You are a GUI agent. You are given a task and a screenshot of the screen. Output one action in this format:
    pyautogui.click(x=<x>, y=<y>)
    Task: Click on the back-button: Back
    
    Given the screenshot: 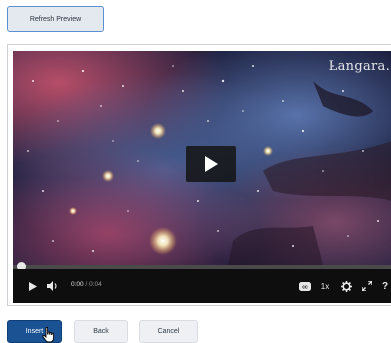 What is the action you would take?
    pyautogui.click(x=101, y=331)
    